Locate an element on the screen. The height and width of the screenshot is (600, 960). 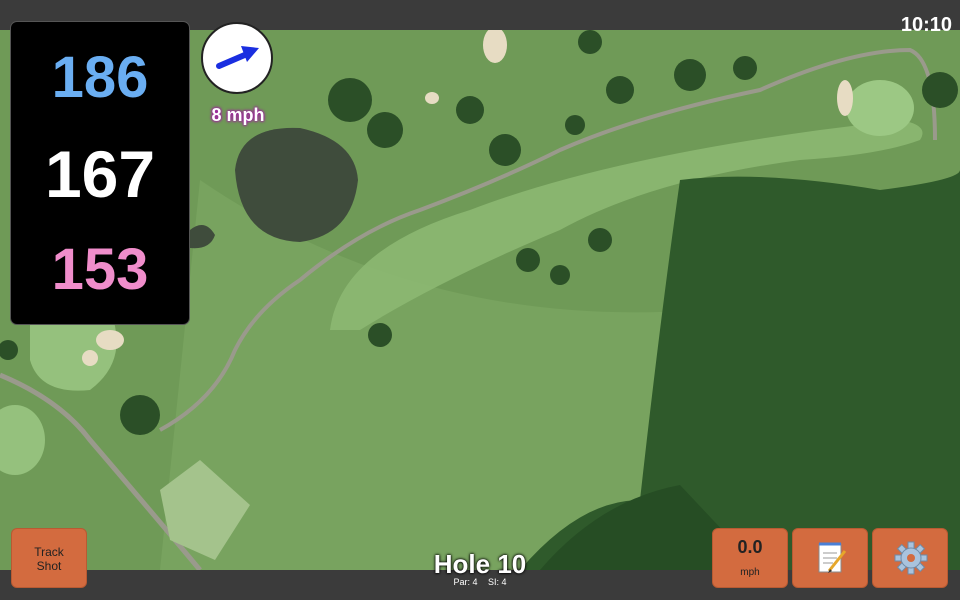
distance-front: 153 is located at coordinates (100, 269).